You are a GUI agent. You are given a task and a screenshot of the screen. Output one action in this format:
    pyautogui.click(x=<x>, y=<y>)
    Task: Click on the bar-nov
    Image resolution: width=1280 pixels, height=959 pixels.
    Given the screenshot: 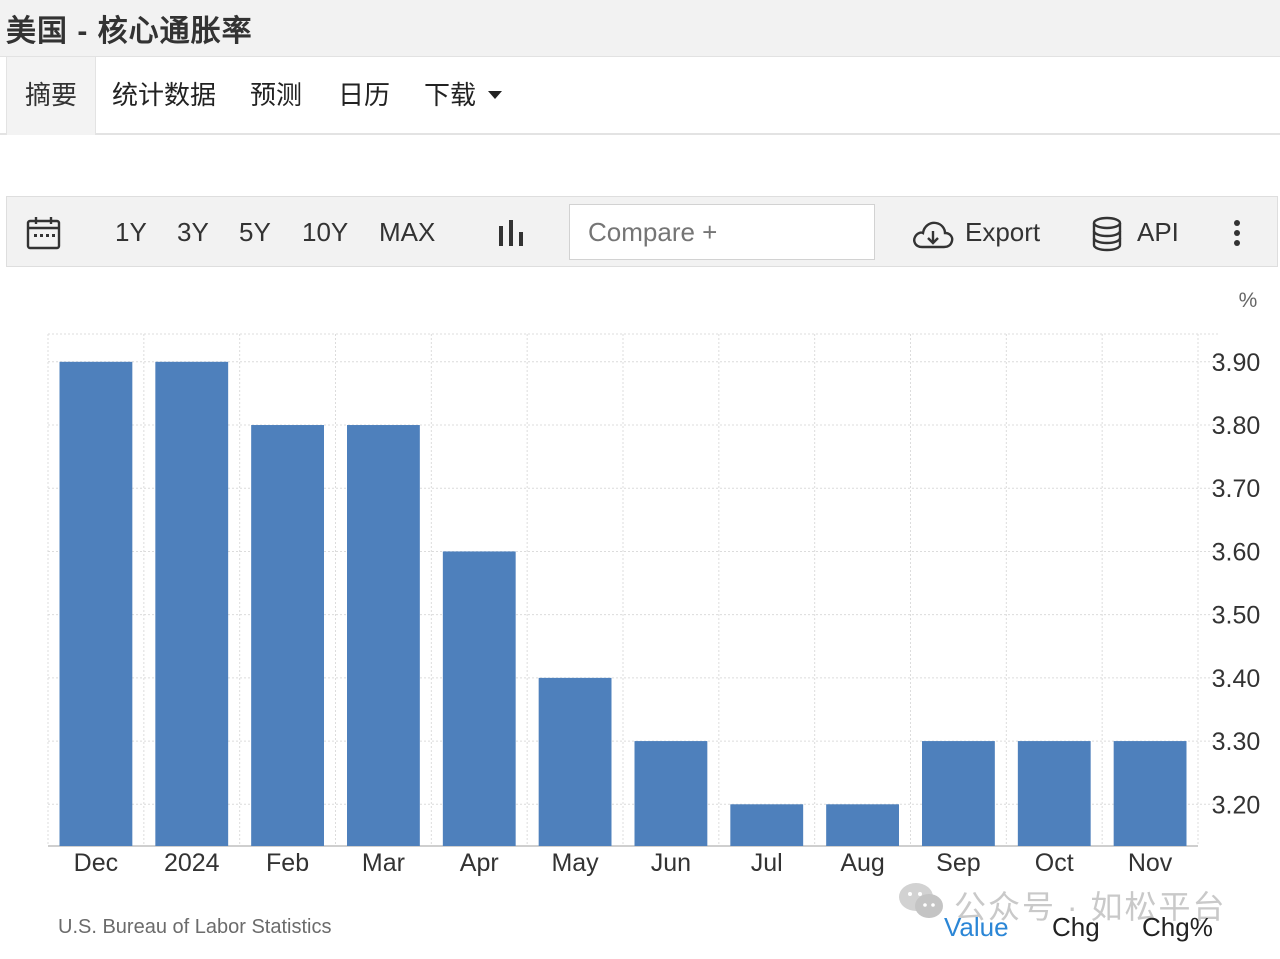 What is the action you would take?
    pyautogui.click(x=1150, y=793)
    